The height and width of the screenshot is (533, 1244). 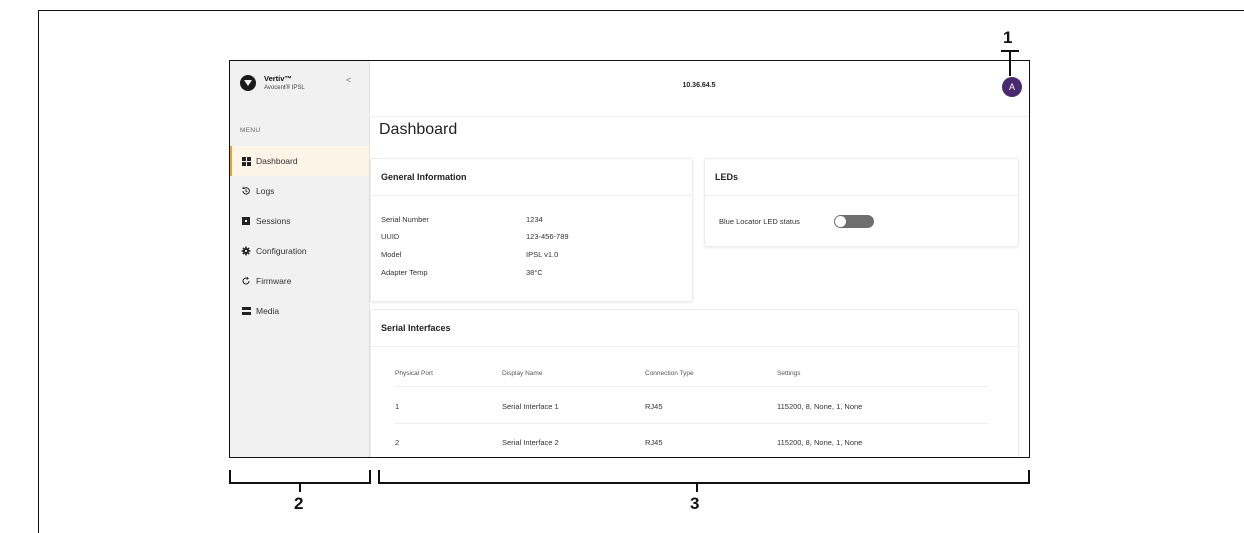 What do you see at coordinates (704, 483) in the screenshot?
I see `bracket-3-bottom` at bounding box center [704, 483].